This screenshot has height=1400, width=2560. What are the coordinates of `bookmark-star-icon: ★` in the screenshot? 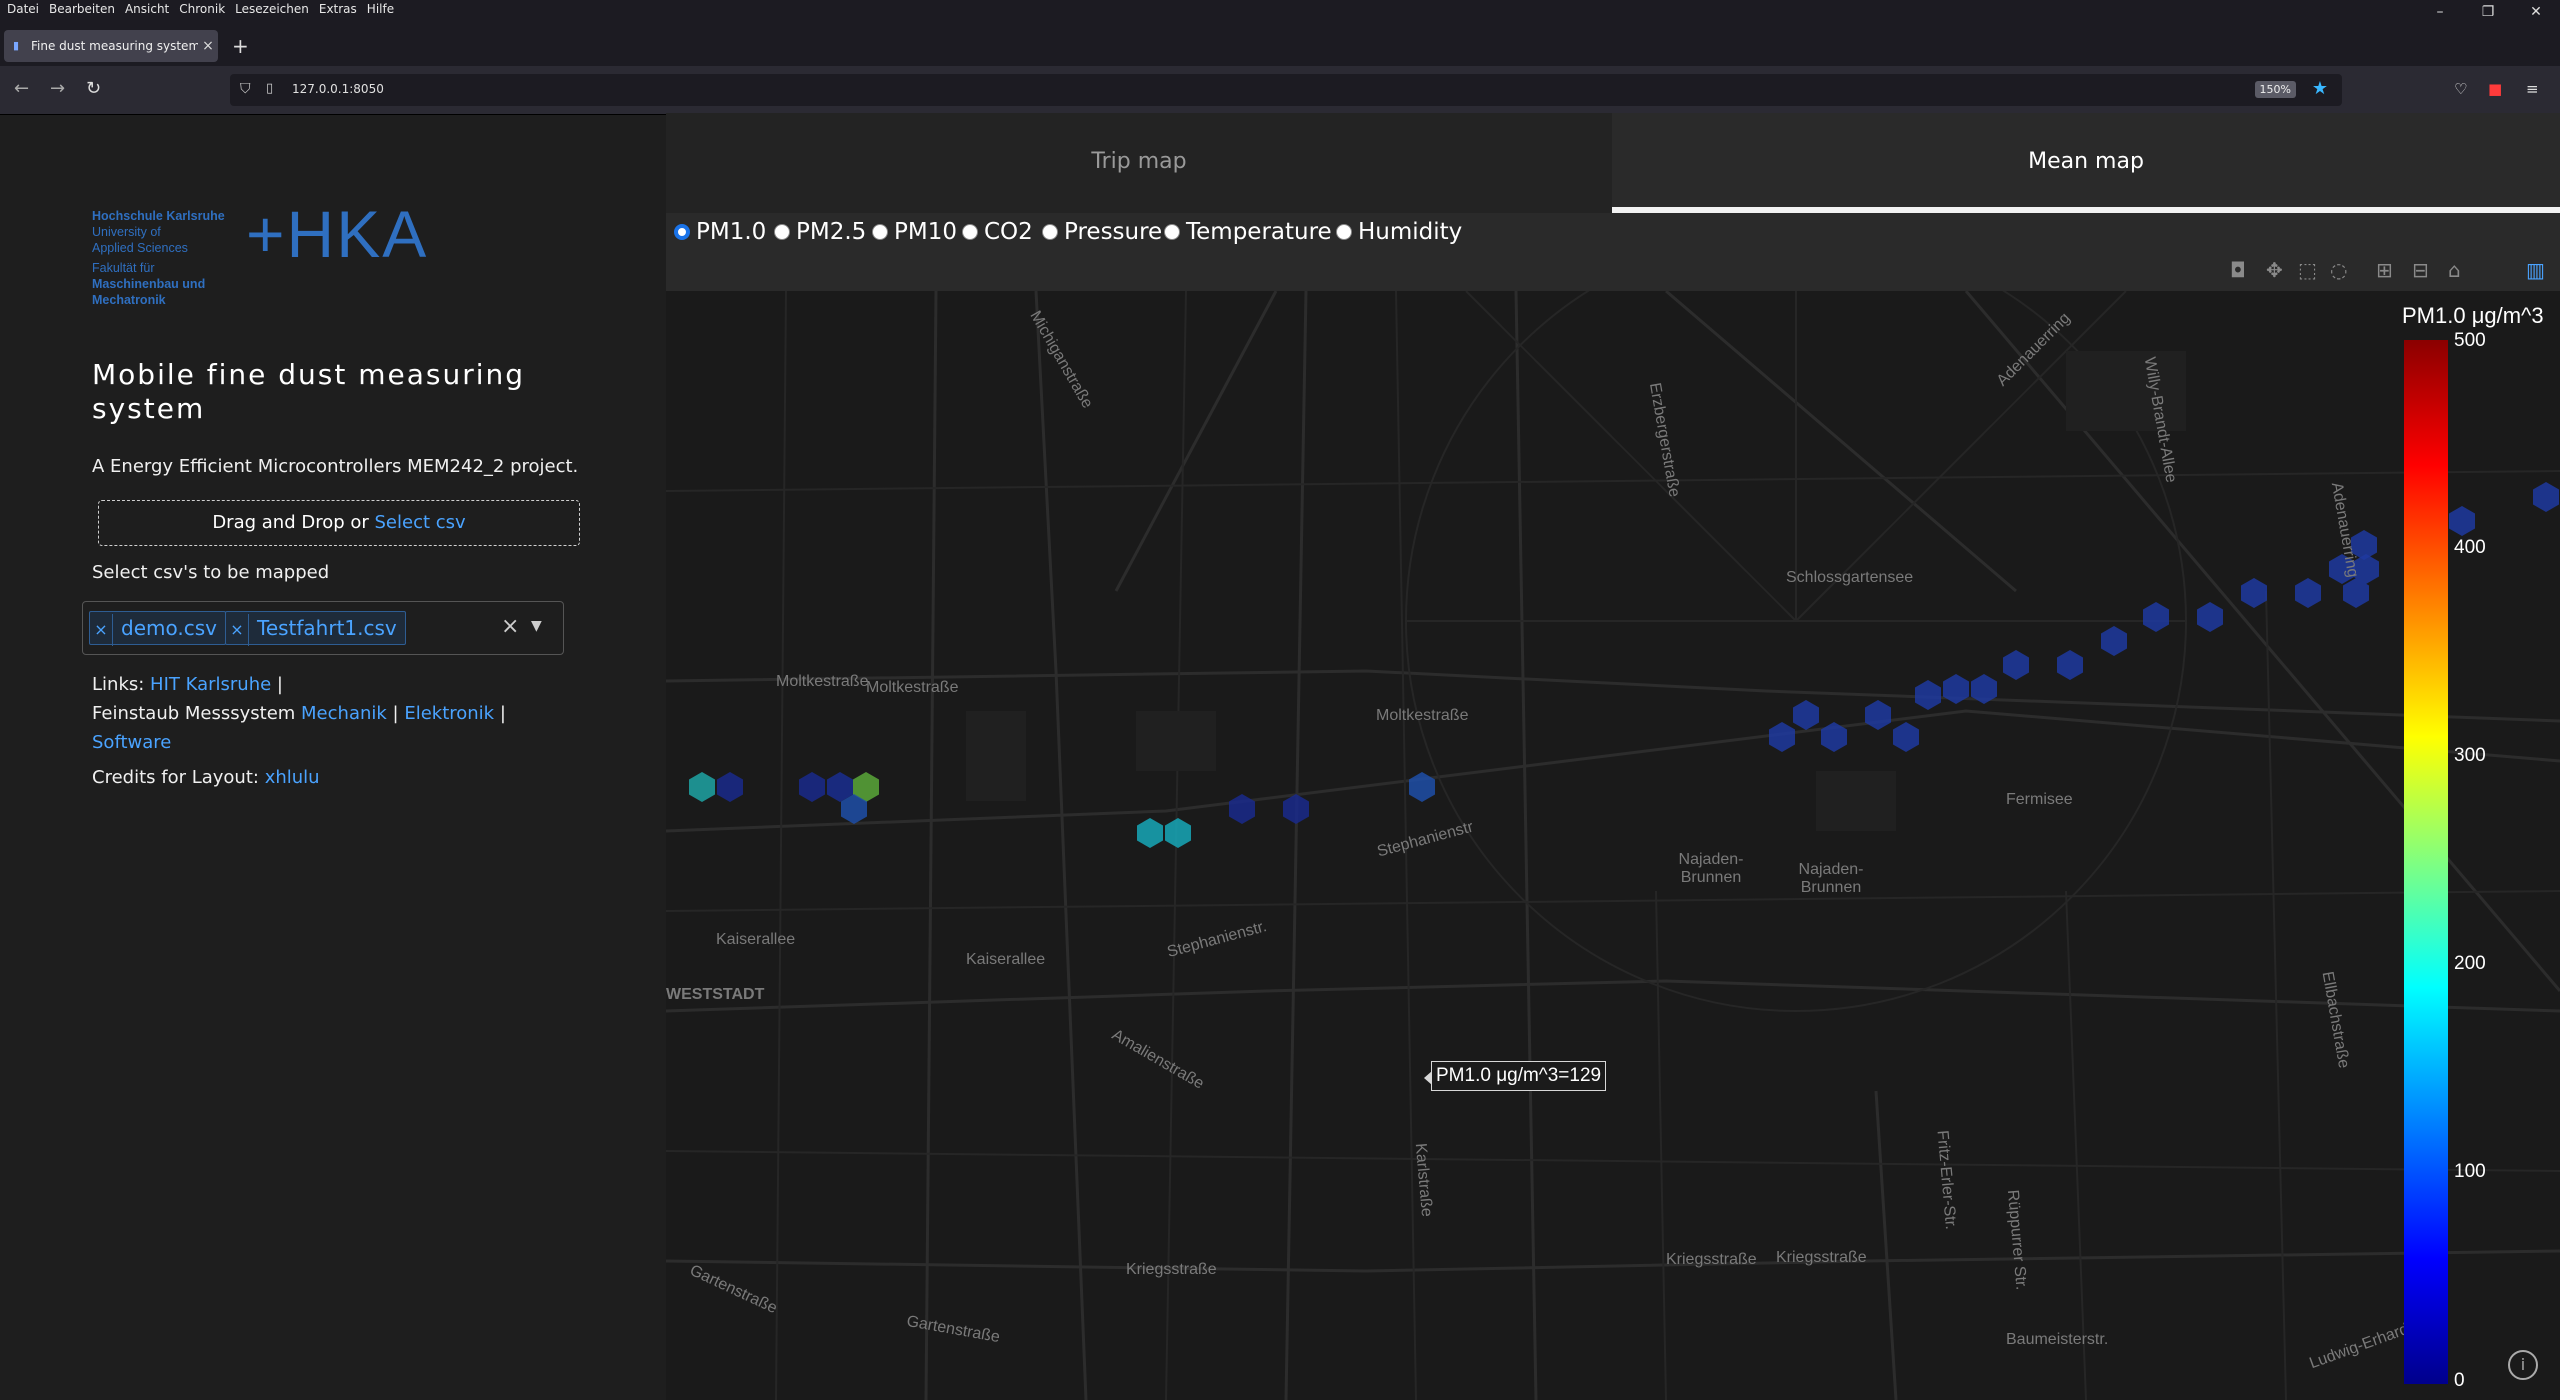 It's located at (2320, 88).